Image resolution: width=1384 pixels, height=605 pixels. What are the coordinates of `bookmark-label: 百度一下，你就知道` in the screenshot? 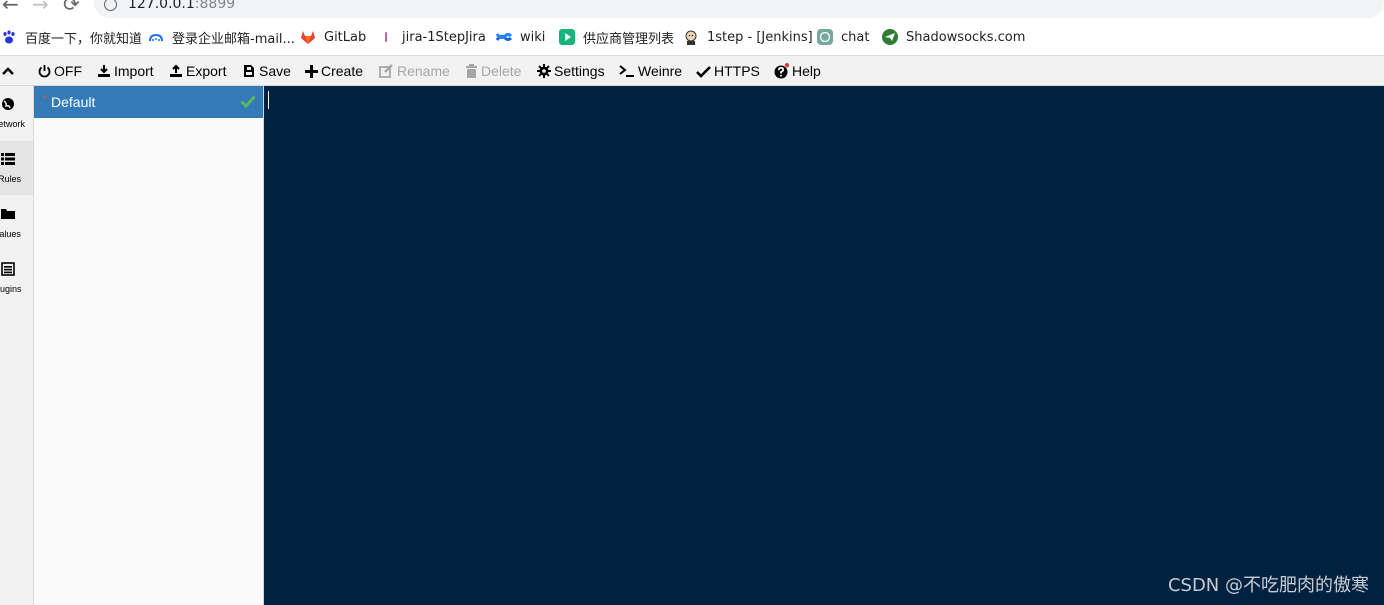 It's located at (84, 39).